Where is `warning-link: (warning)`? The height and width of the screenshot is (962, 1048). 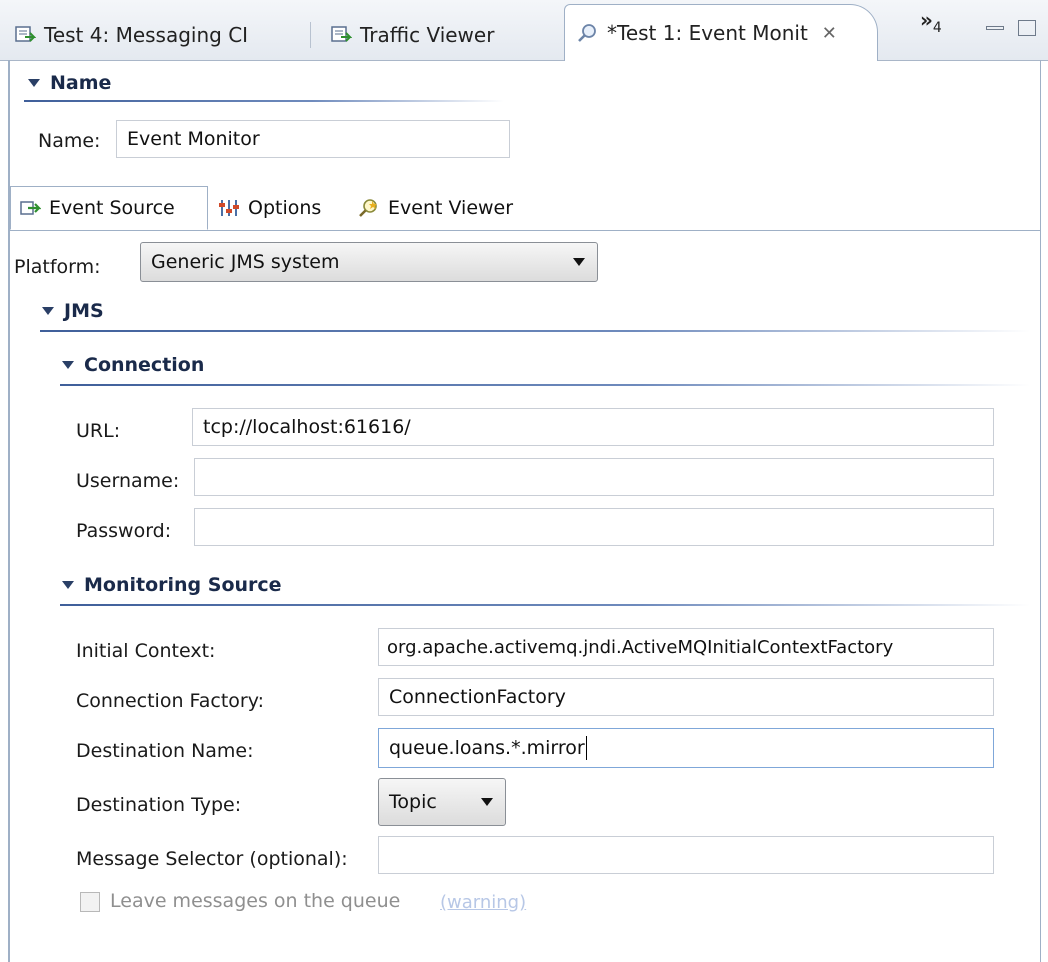 warning-link: (warning) is located at coordinates (483, 902).